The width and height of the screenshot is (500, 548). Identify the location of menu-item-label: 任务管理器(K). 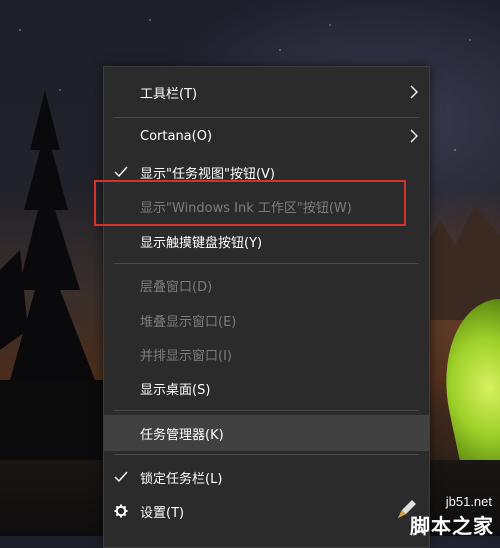
(182, 435).